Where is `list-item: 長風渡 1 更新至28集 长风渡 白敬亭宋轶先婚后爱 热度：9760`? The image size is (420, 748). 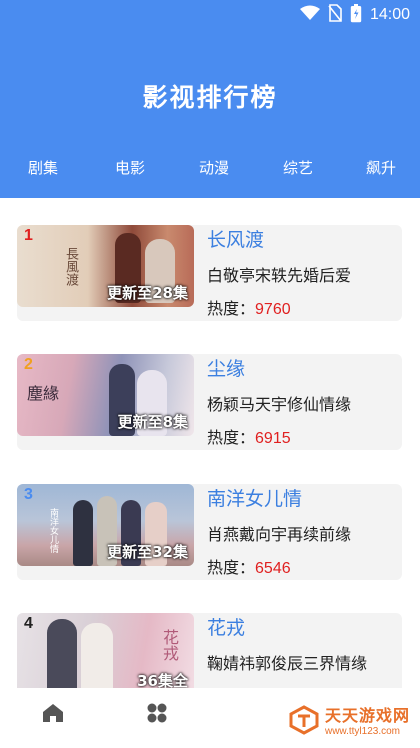 list-item: 長風渡 1 更新至28集 长风渡 白敬亭宋轶先婚后爱 热度：9760 is located at coordinates (209, 273).